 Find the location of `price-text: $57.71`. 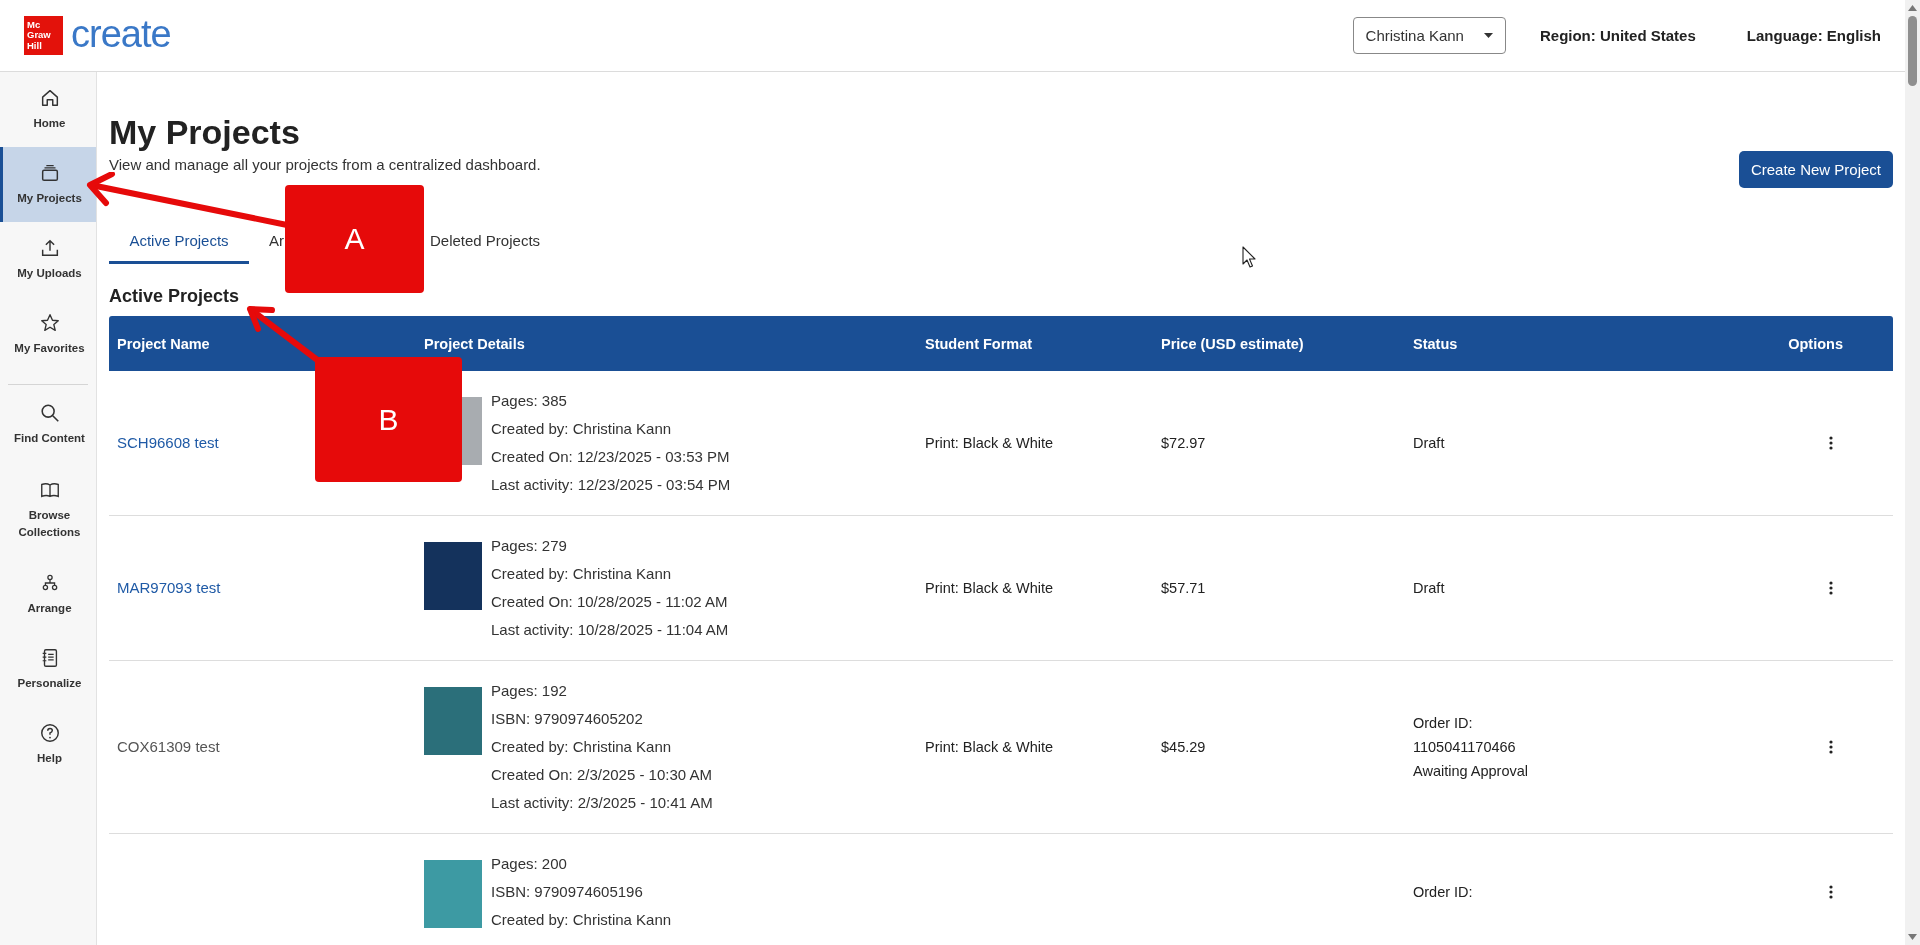

price-text: $57.71 is located at coordinates (1183, 588).